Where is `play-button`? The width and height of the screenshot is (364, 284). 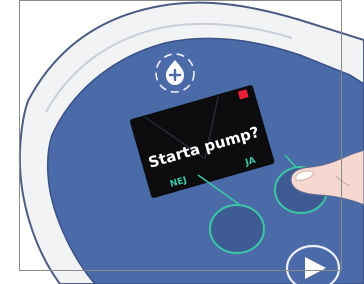 play-button is located at coordinates (313, 264).